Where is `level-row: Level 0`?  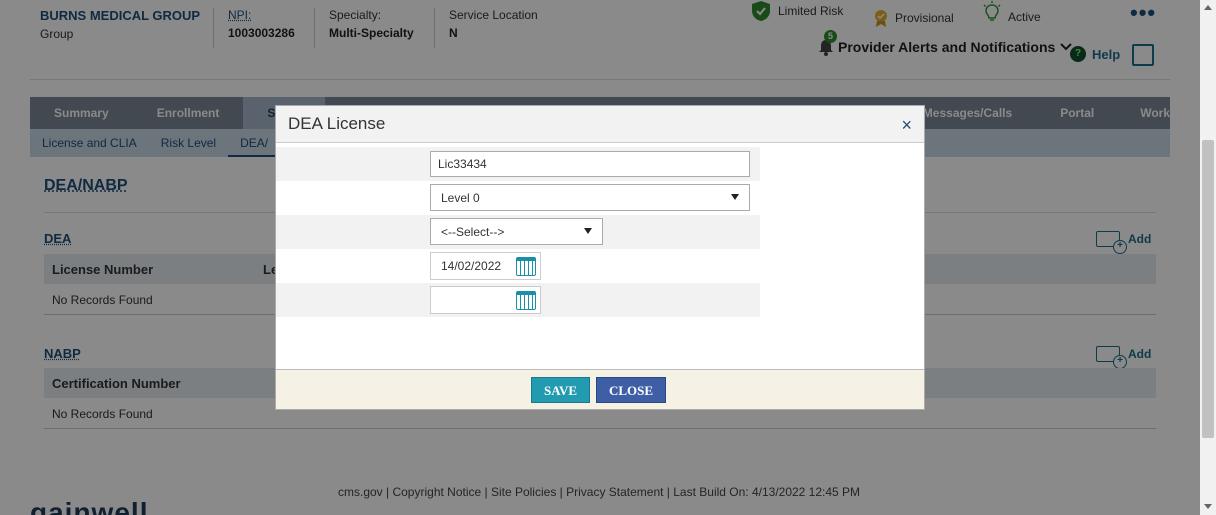 level-row: Level 0 is located at coordinates (518, 198).